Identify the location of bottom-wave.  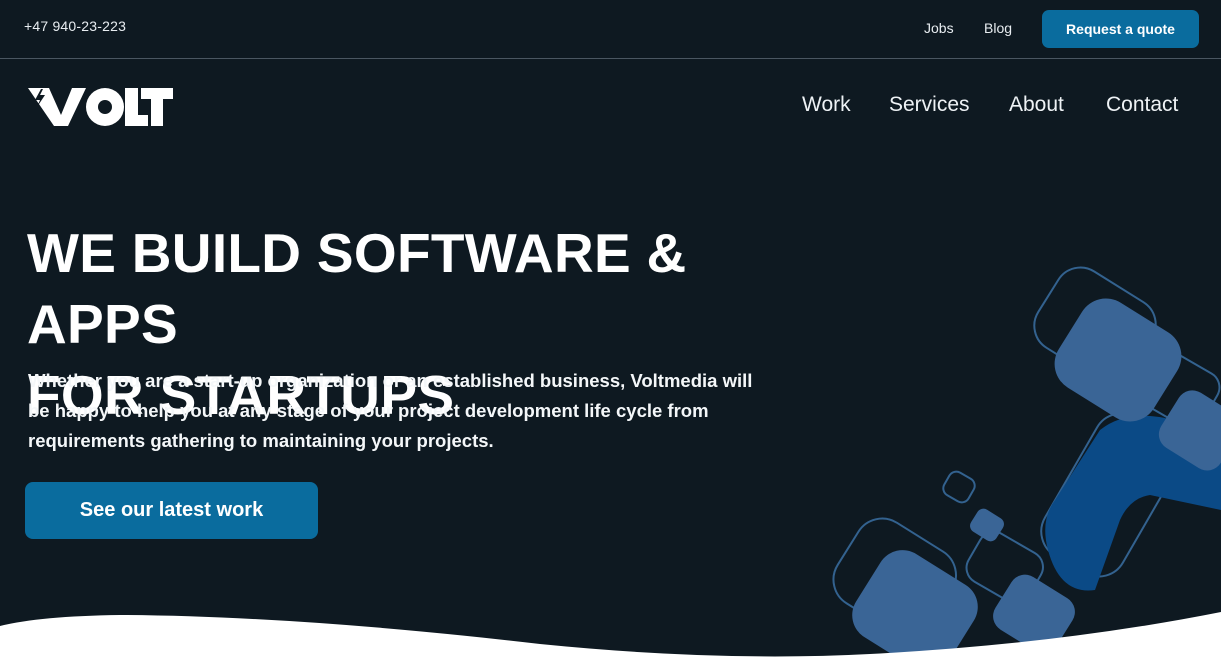
(610, 640).